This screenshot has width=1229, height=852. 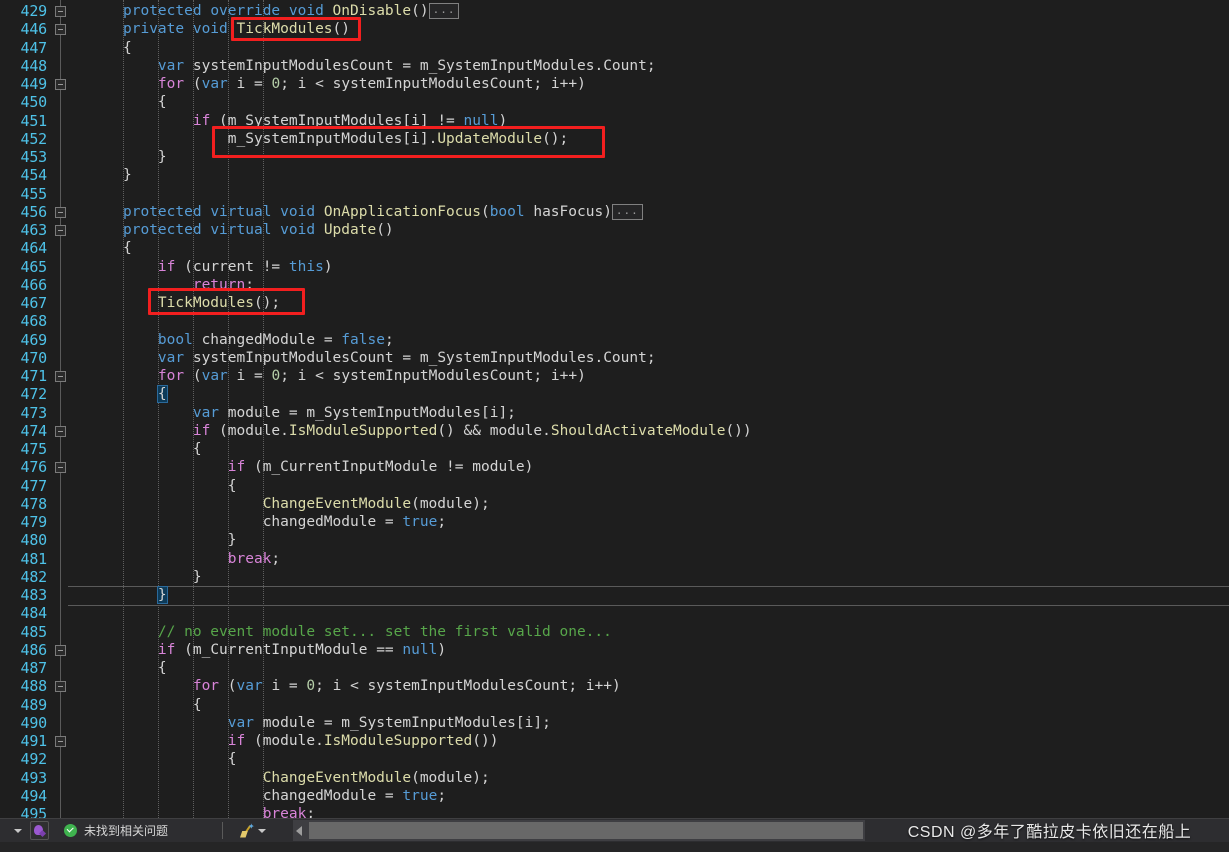 I want to click on code-line: 484, so click(x=614, y=613).